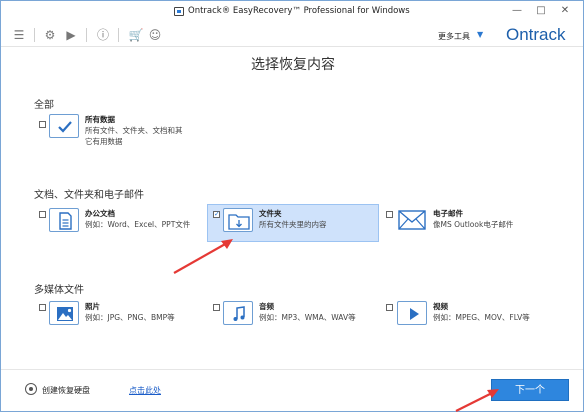  Describe the element at coordinates (473, 224) in the screenshot. I see `email-desc: 像MS Outlook电子邮件` at that location.